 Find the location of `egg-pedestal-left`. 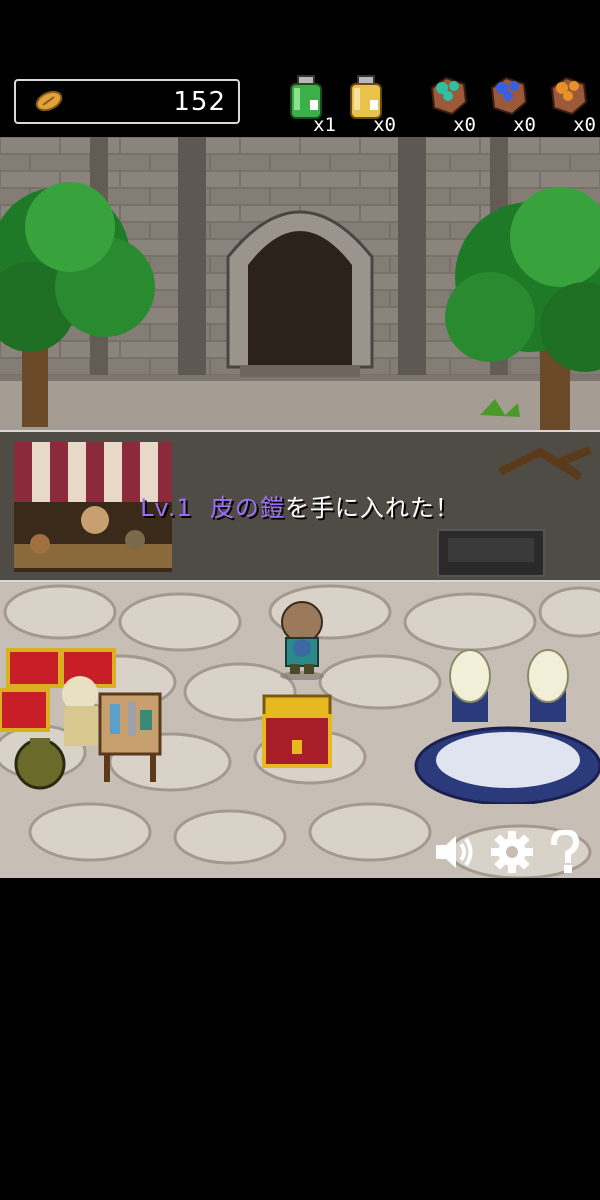

egg-pedestal-left is located at coordinates (470, 685).